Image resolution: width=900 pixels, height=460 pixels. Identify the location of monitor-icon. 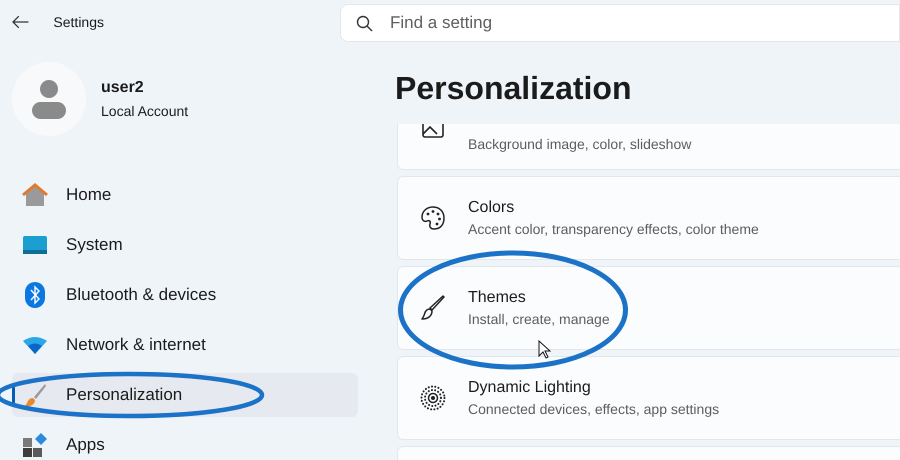
(35, 245).